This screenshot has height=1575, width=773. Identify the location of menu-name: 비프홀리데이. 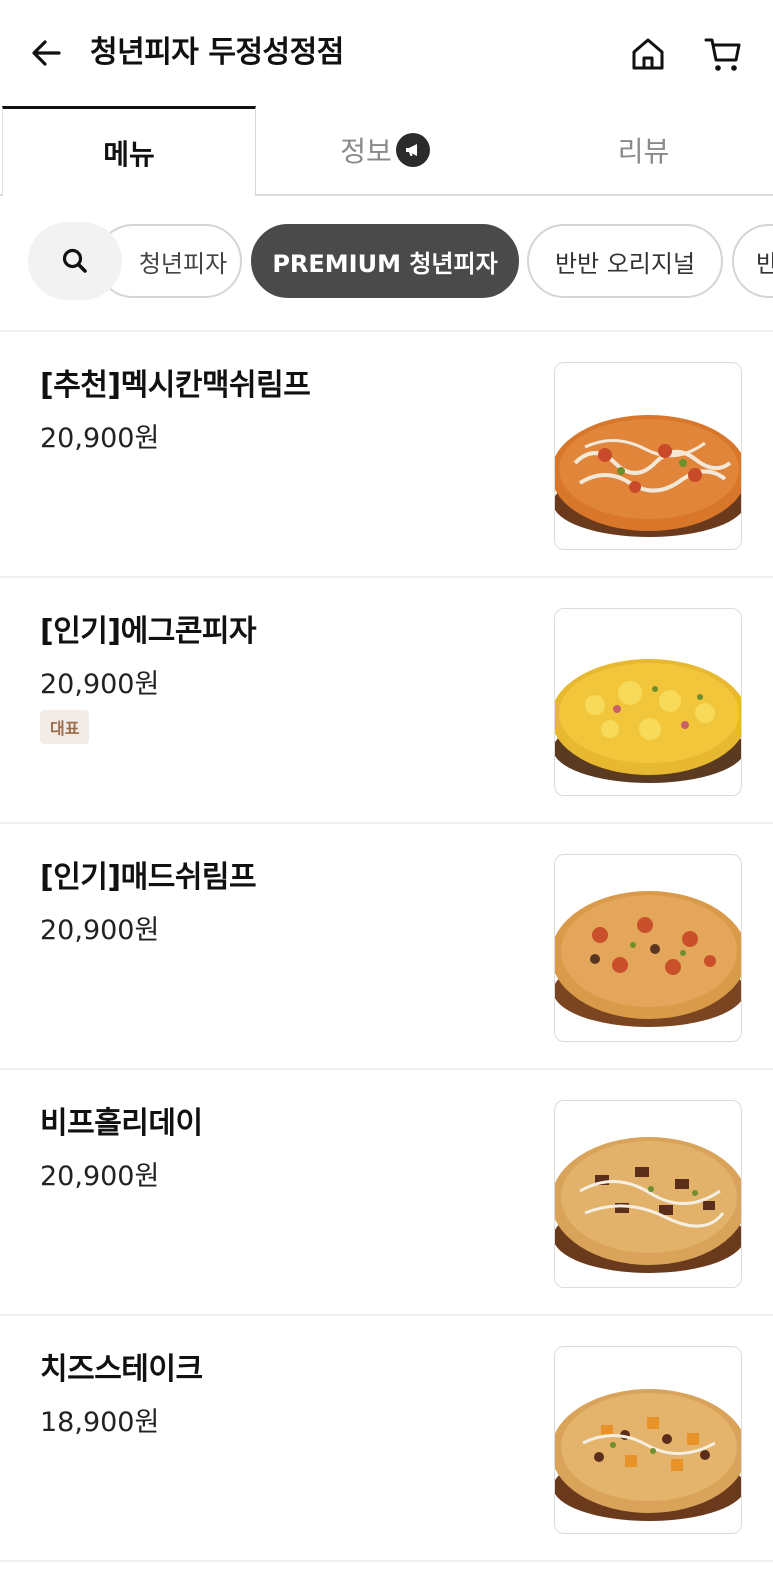
(121, 1123).